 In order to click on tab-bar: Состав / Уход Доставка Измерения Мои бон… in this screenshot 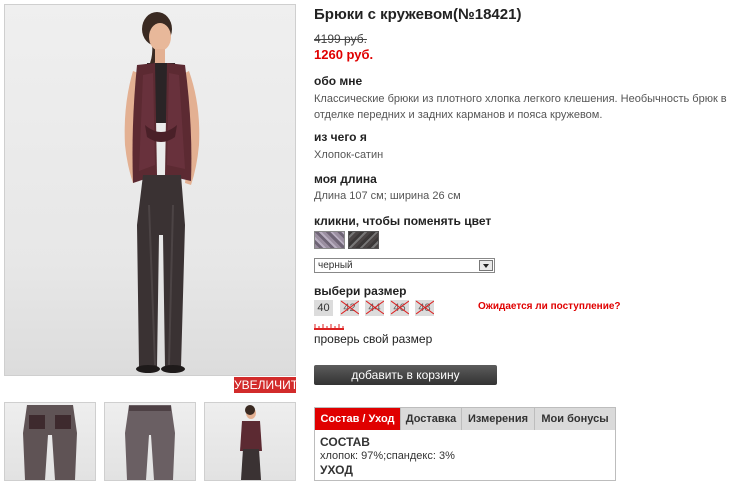, I will do `click(465, 419)`.